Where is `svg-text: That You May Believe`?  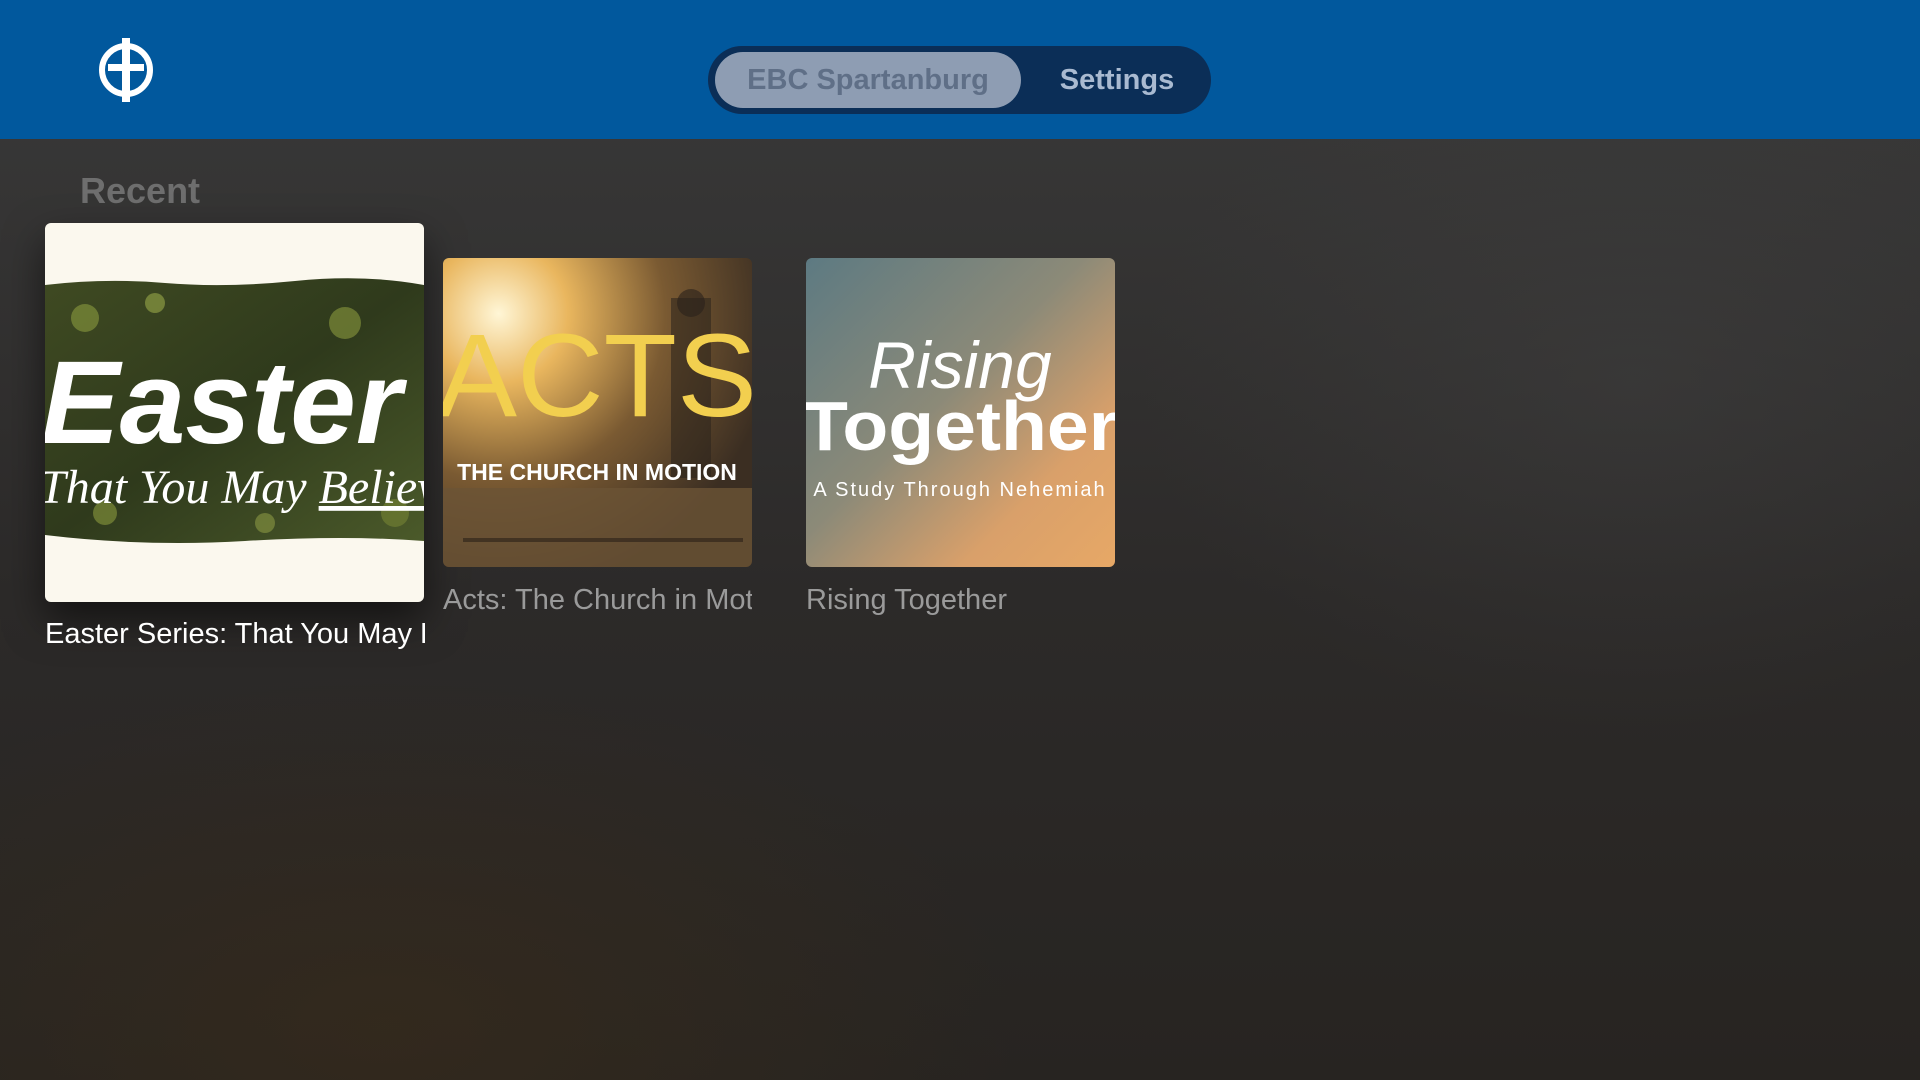
svg-text: That You May Believe is located at coordinates (234, 487).